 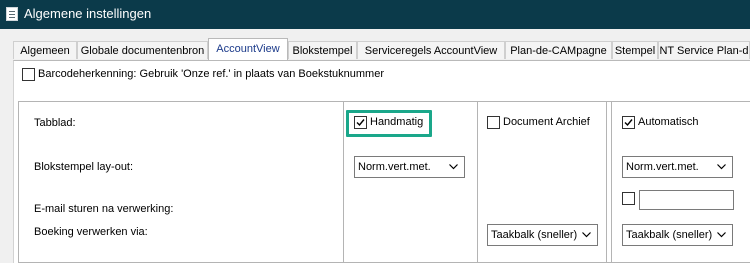 What do you see at coordinates (142, 50) in the screenshot?
I see `tab-globale-documentenbron: Globale documentenbron` at bounding box center [142, 50].